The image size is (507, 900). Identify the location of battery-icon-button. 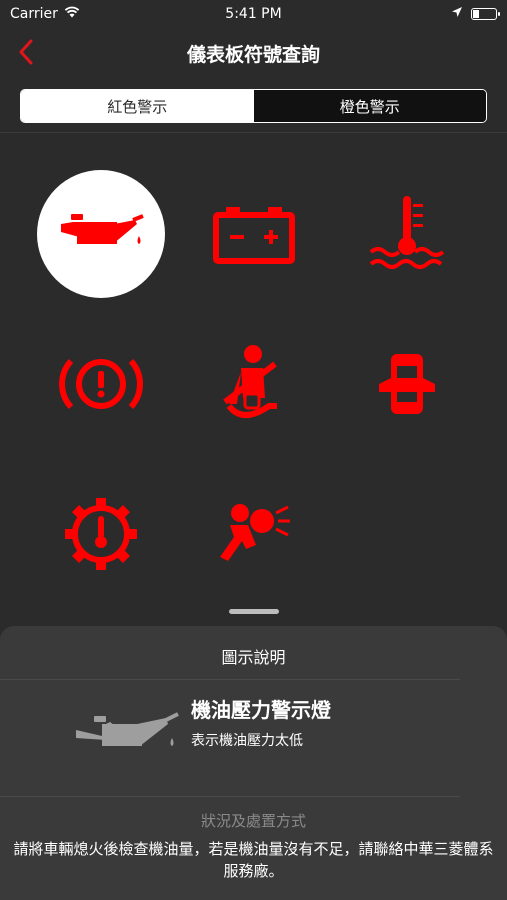
(254, 234).